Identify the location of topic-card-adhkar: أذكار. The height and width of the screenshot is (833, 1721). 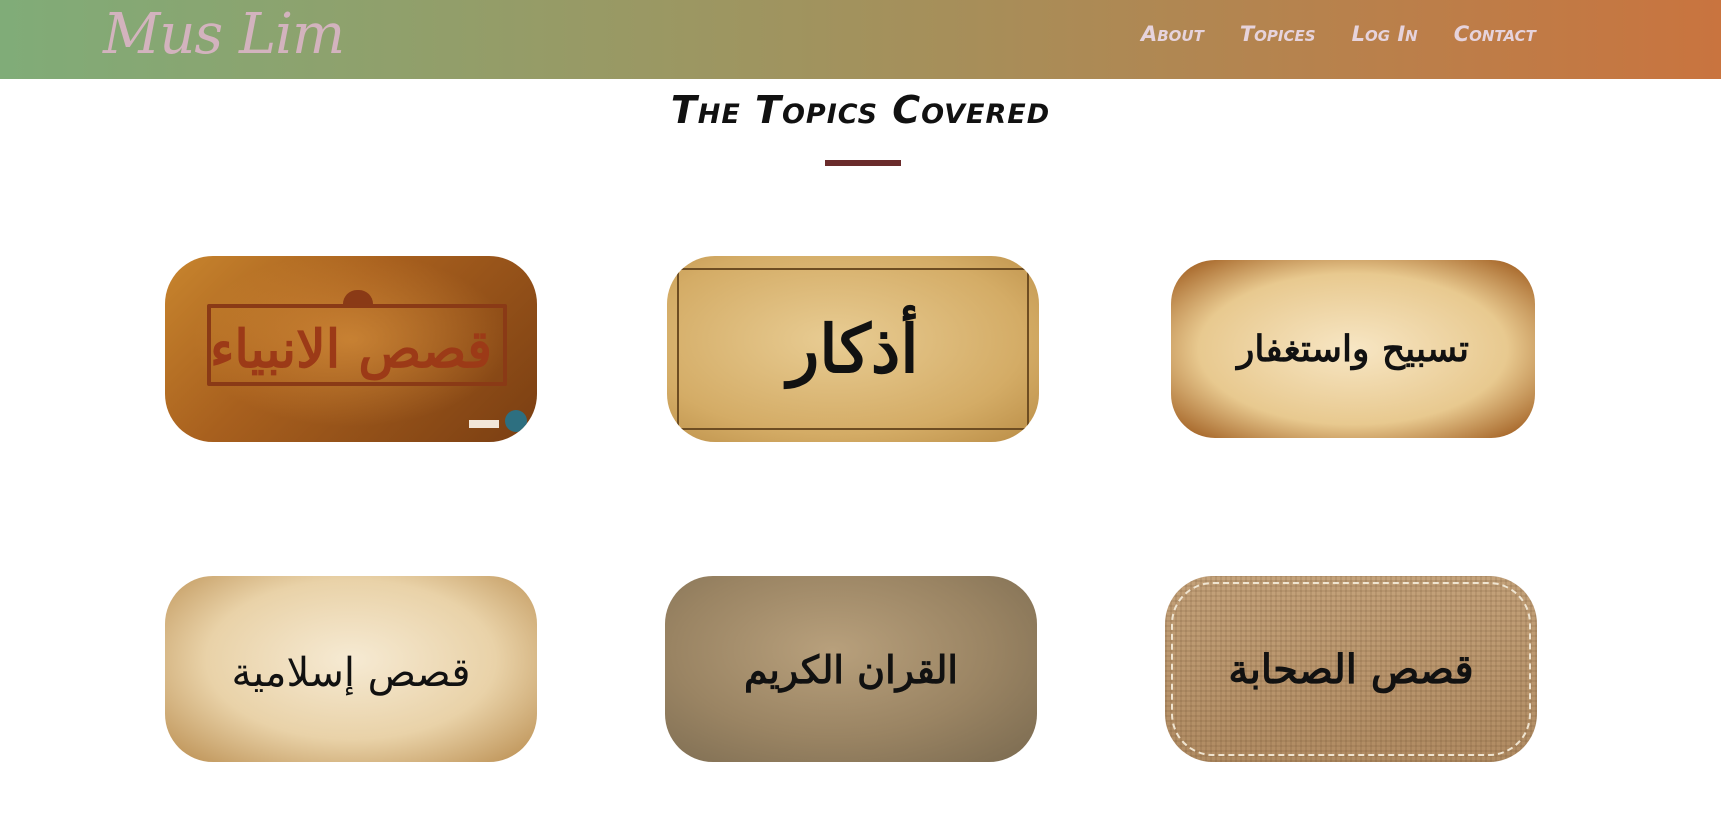
(853, 349).